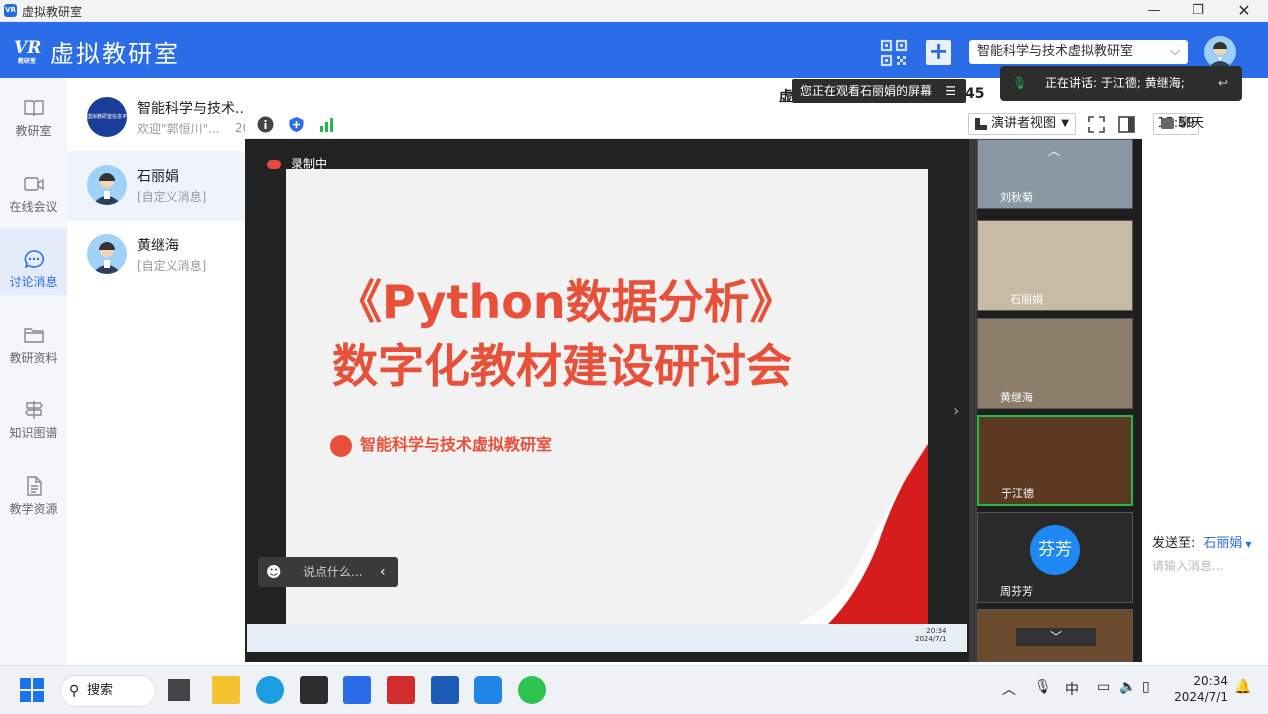 This screenshot has width=1268, height=714. I want to click on participant-video: 芬芳 周芬芳, so click(1055, 557).